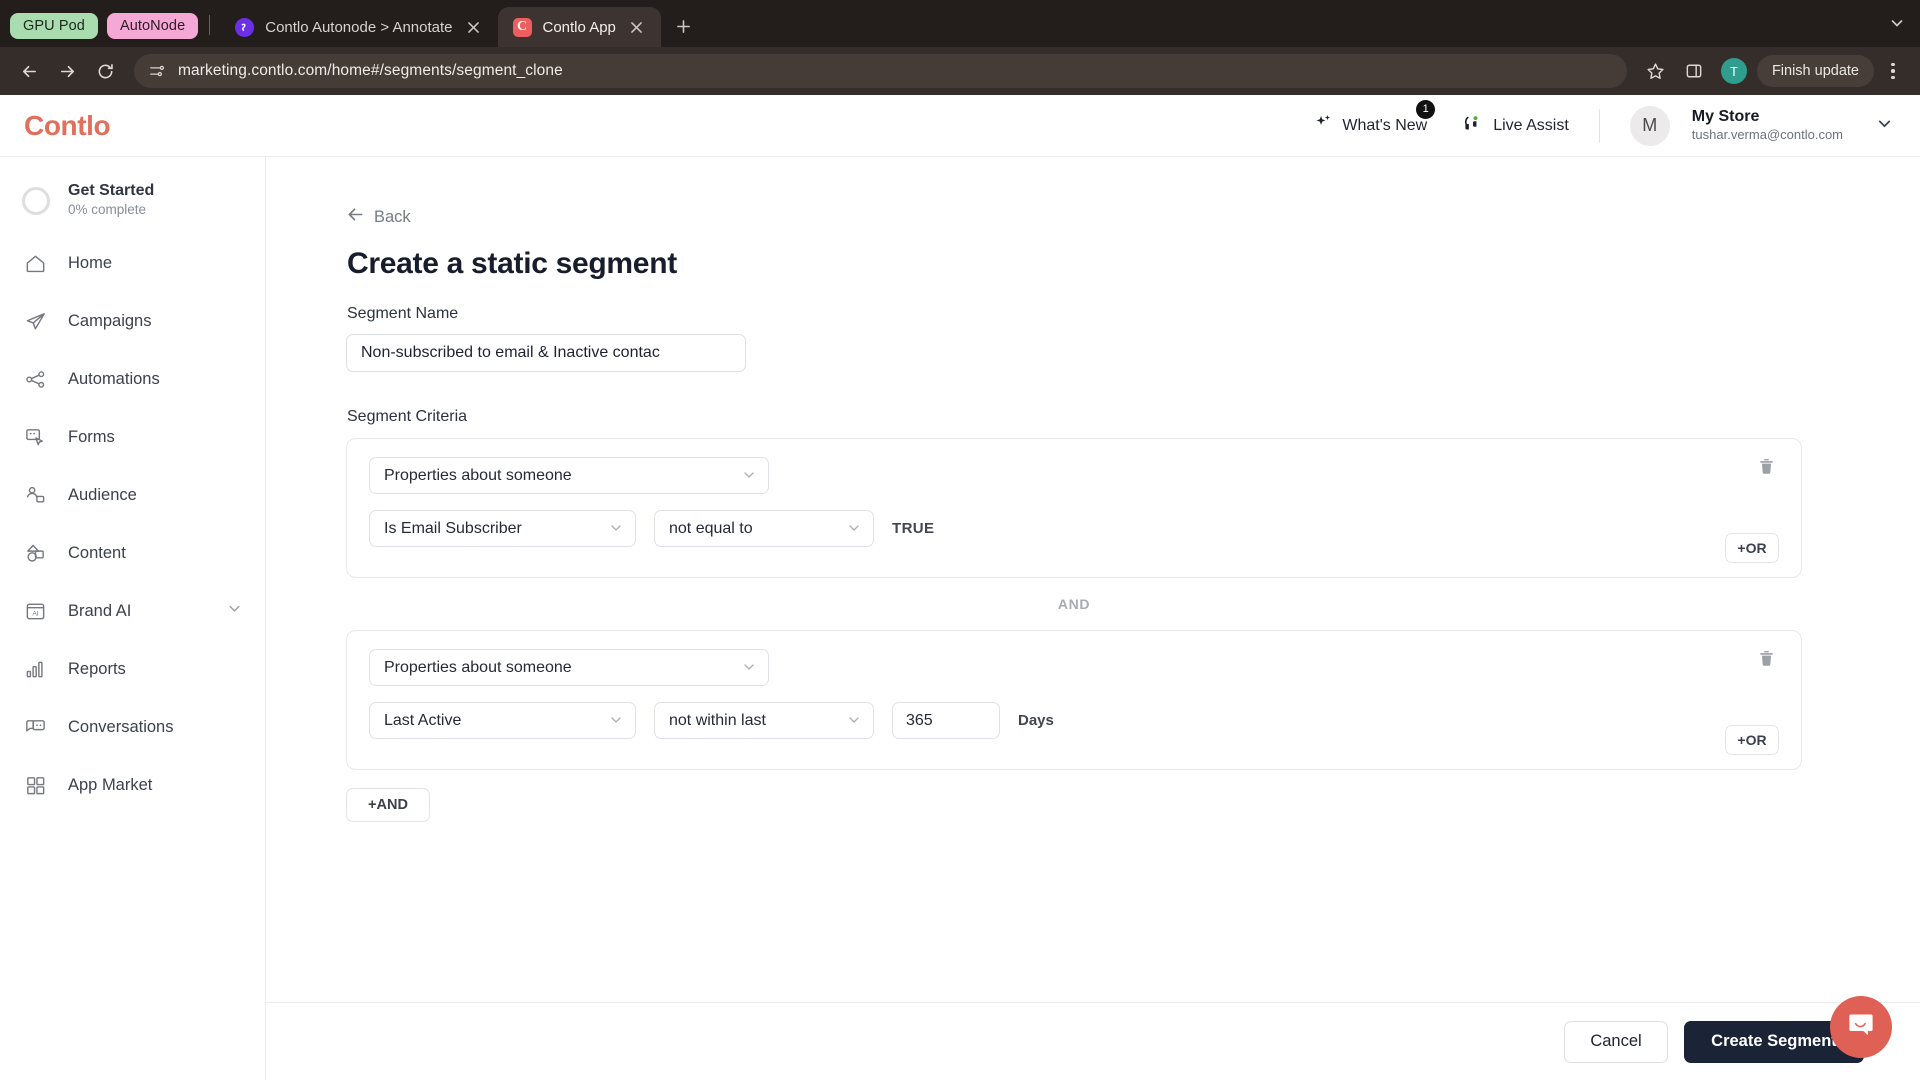 The image size is (1920, 1080). What do you see at coordinates (1093, 1041) in the screenshot?
I see `form-footer: Cancel Create Segment` at bounding box center [1093, 1041].